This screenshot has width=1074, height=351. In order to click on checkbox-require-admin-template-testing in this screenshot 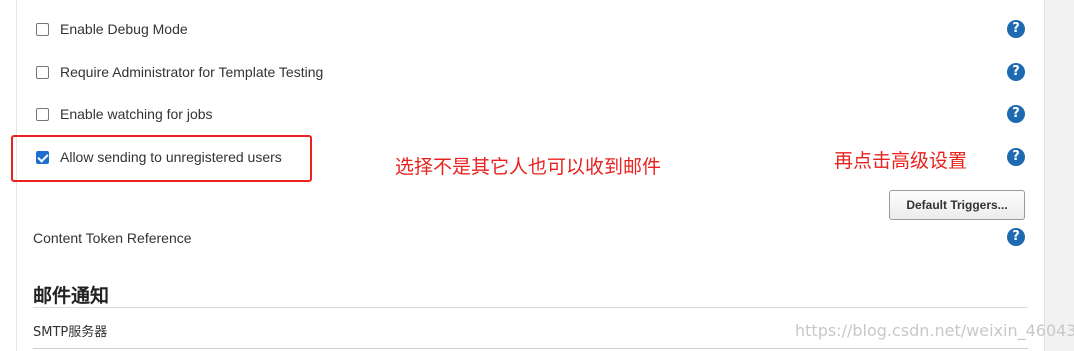, I will do `click(42, 72)`.